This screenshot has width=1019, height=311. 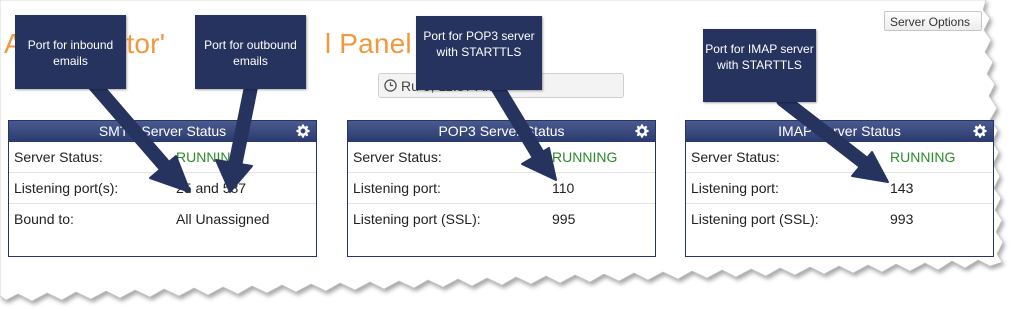 I want to click on imap-panel-header: IMAP Server Status, so click(x=839, y=131).